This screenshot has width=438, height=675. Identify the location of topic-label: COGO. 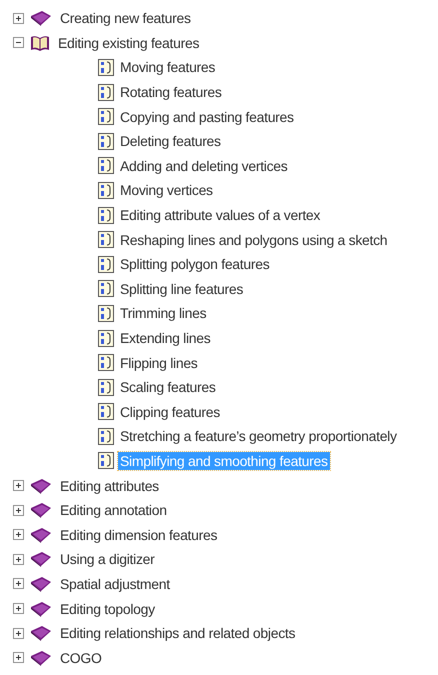
(81, 657).